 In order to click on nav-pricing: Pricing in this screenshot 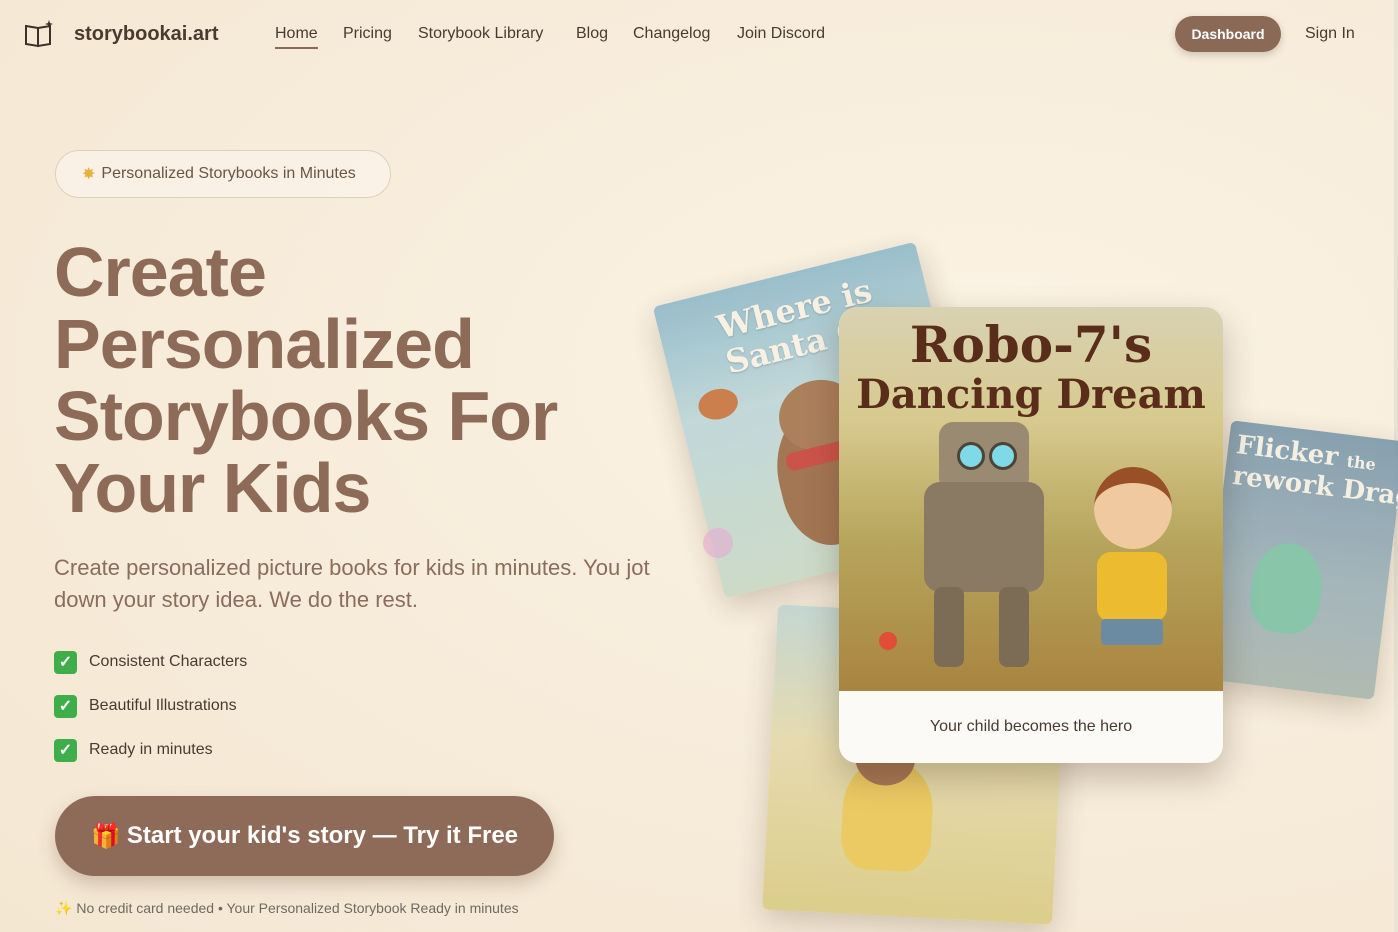, I will do `click(367, 34)`.